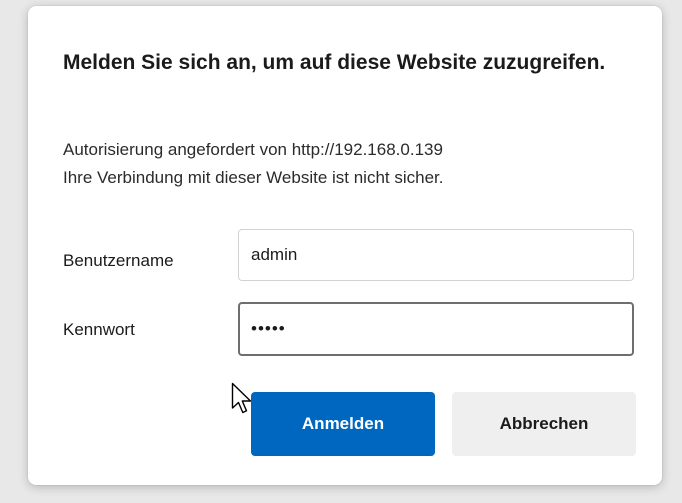  Describe the element at coordinates (99, 329) in the screenshot. I see `password-label: Kennwort` at that location.